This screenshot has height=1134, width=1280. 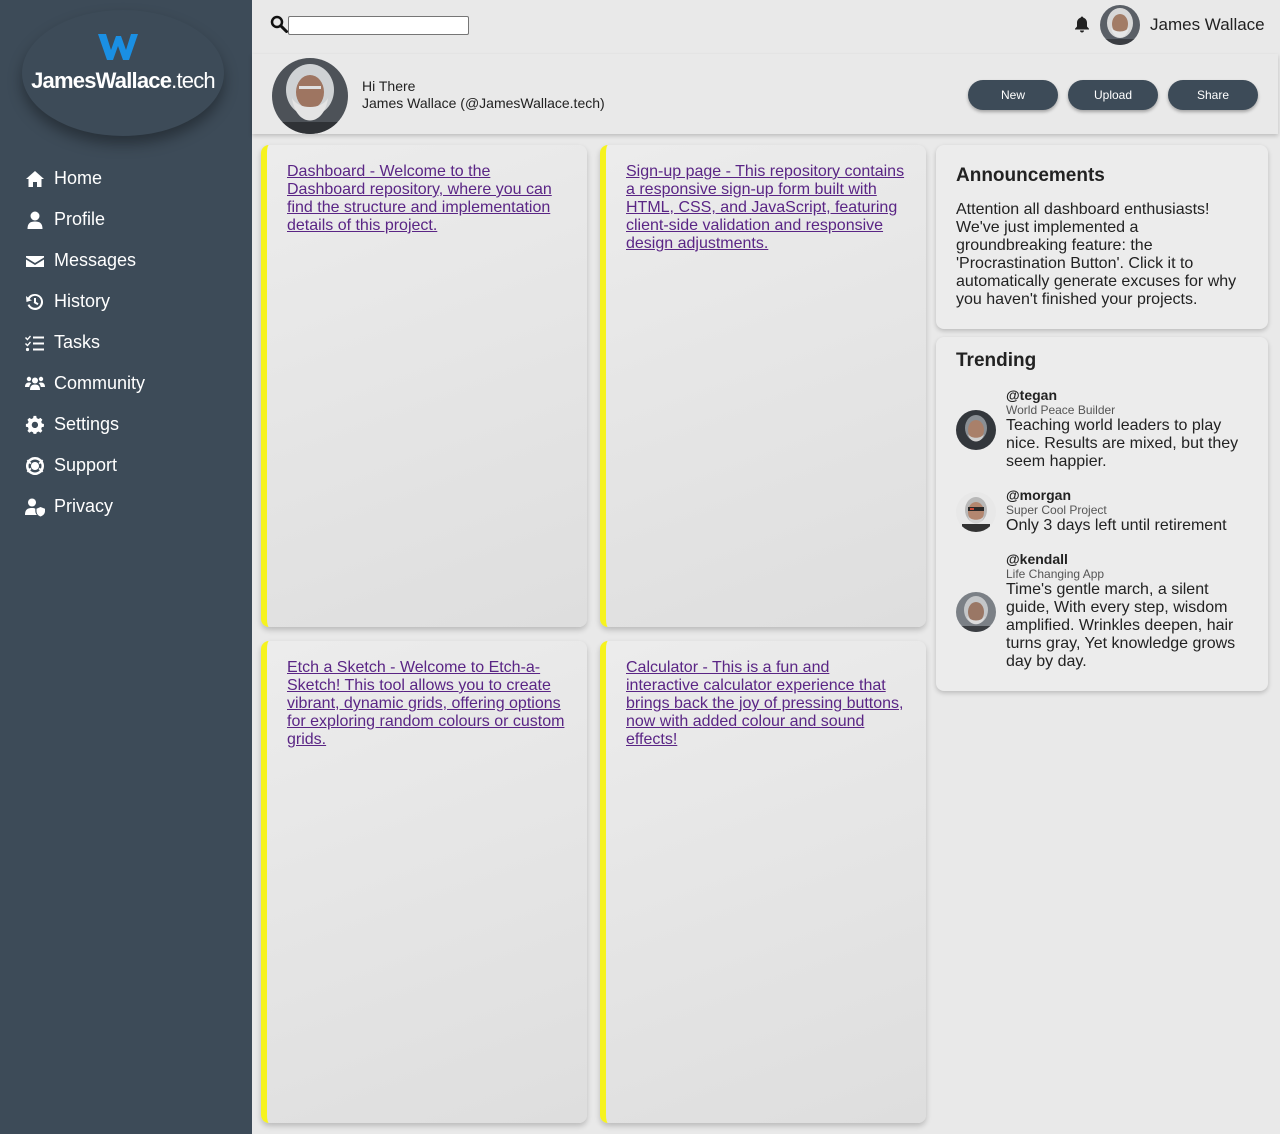 I want to click on sidebar-item-label: Tasks, so click(x=77, y=342).